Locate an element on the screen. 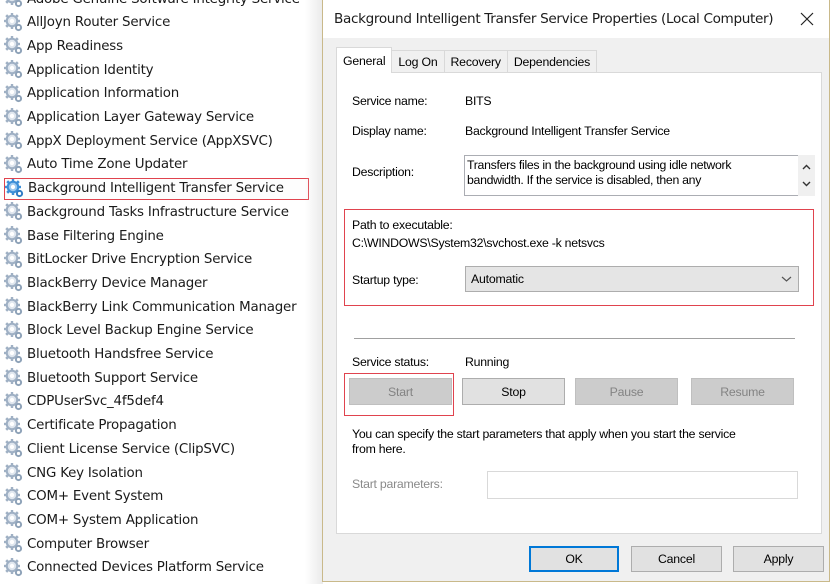 The image size is (831, 588). service-list-item: Auto Time Zone Updater is located at coordinates (156, 165).